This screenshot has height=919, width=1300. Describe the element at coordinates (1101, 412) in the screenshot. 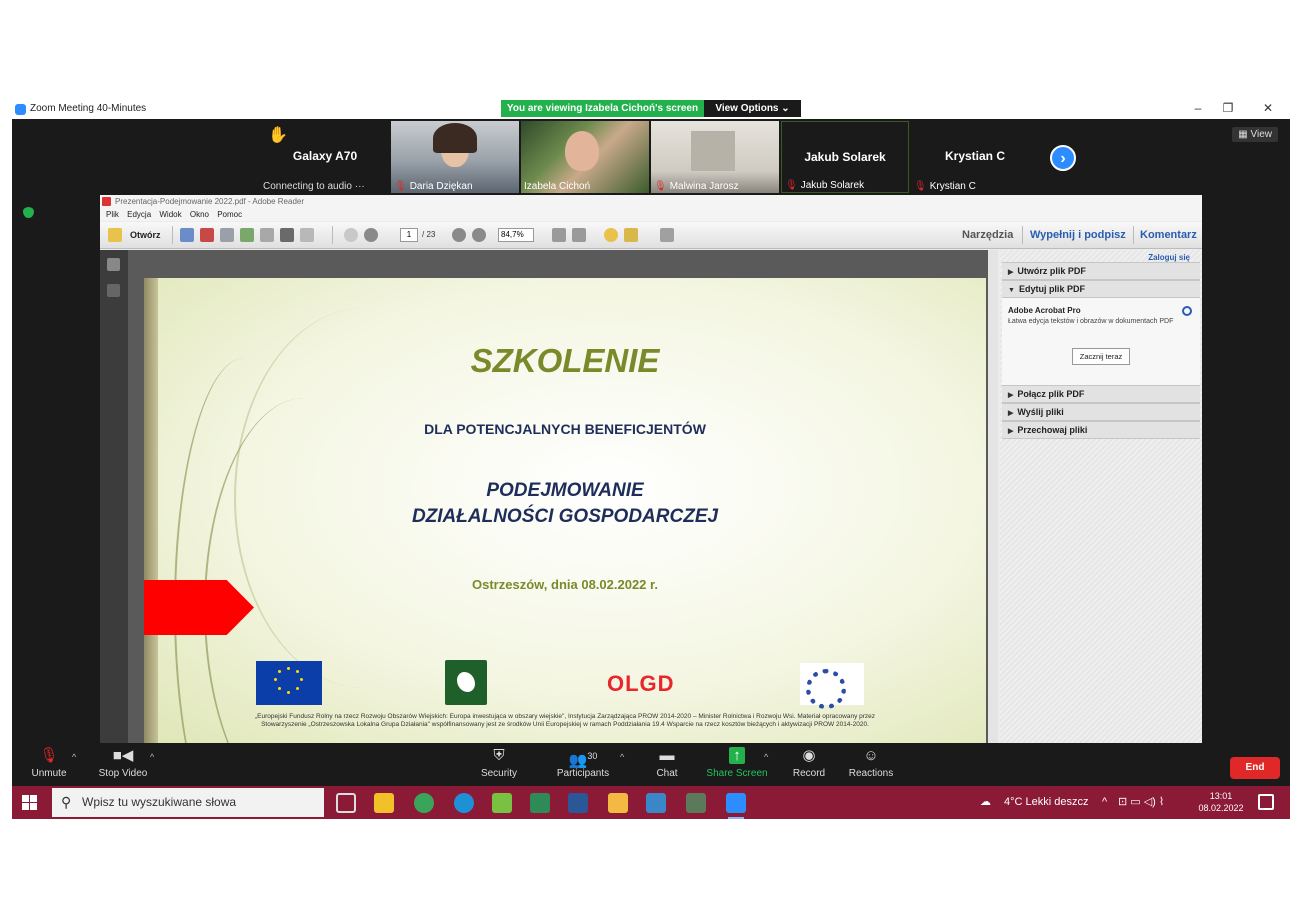

I see `section-send-files: ▶ Wyślij pliki` at that location.